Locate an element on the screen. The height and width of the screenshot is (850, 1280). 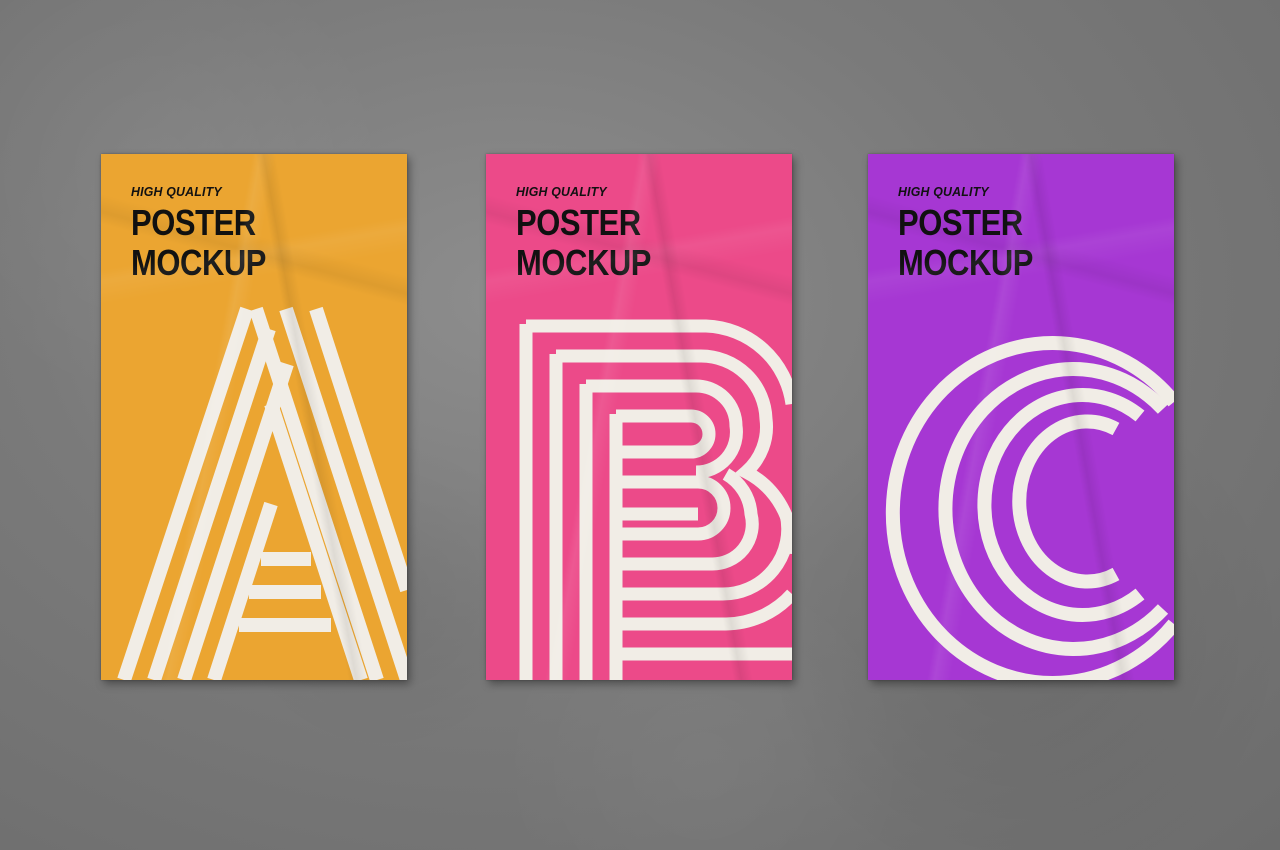
poster-c: HIGH QUALITY POSTER MOCKUP is located at coordinates (1021, 417).